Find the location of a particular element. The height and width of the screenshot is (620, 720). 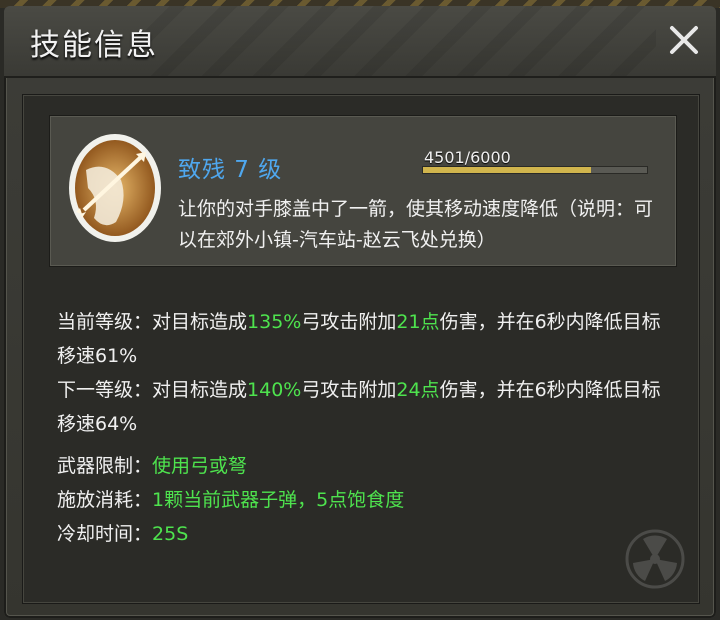

exp-bar is located at coordinates (535, 170).